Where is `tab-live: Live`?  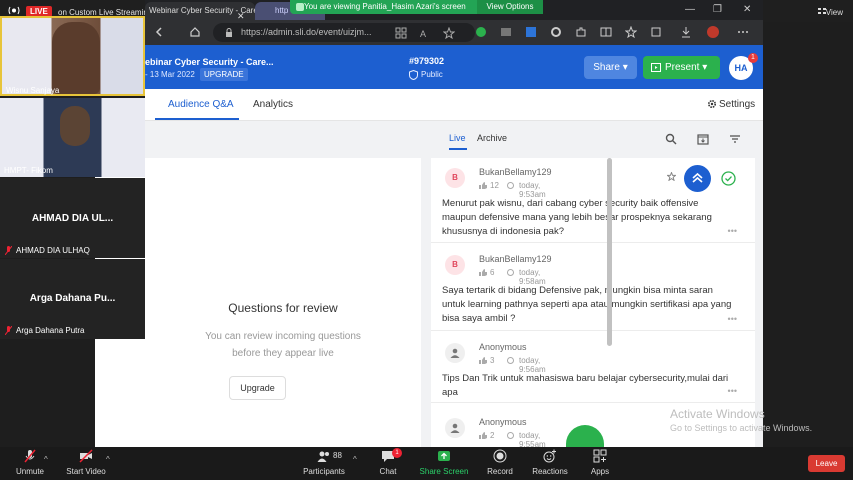 tab-live: Live is located at coordinates (457, 138).